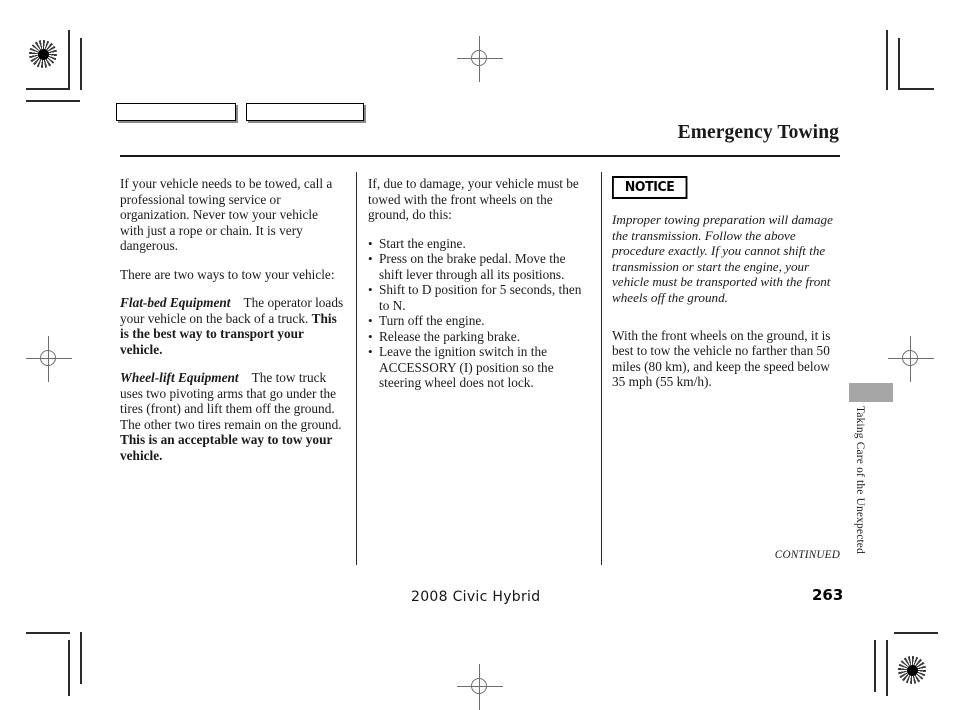  I want to click on wheellift-runhead: Wheel-lift Equipment, so click(179, 378).